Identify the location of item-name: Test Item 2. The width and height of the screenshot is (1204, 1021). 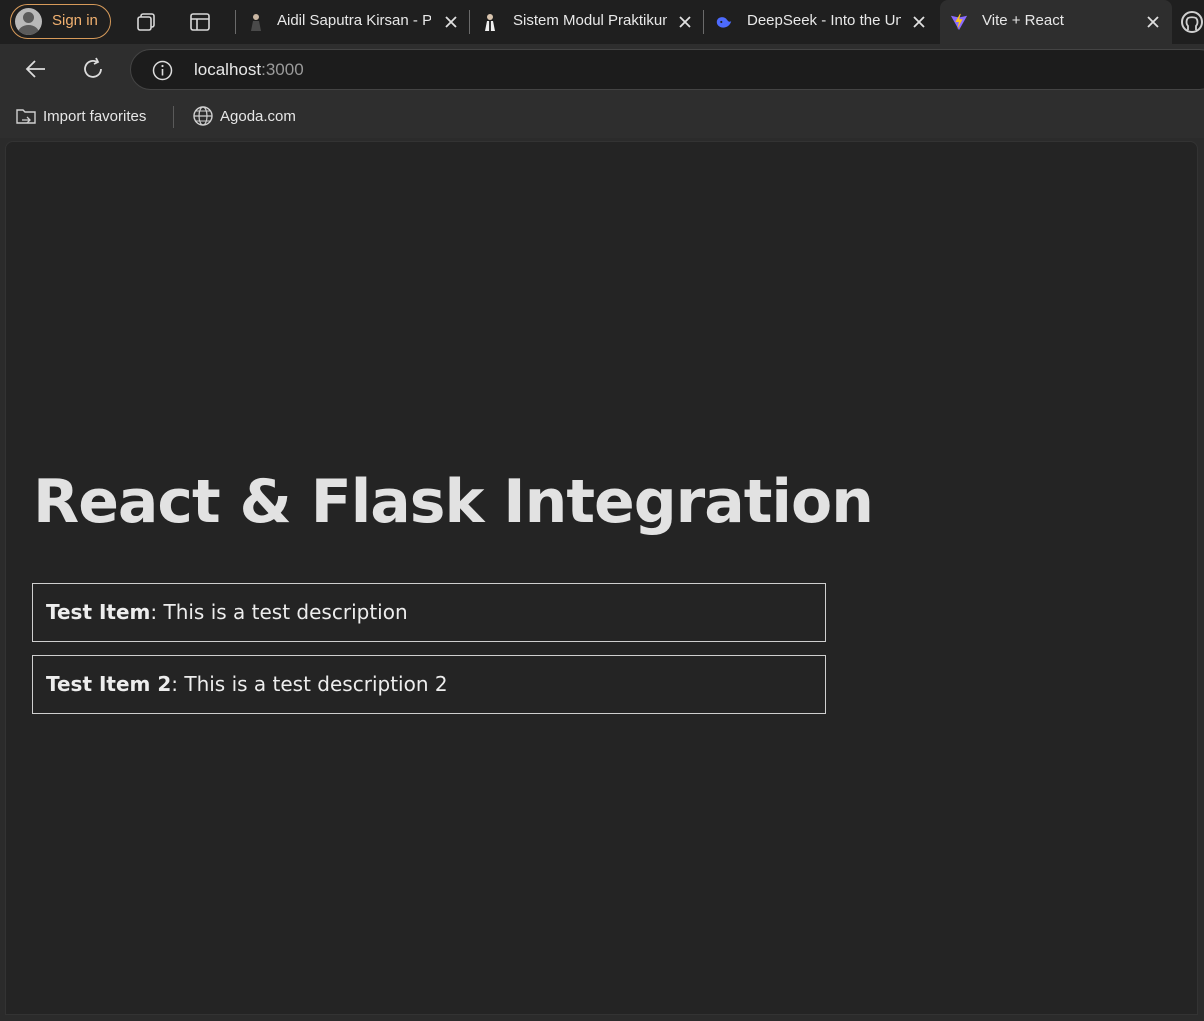
(109, 684).